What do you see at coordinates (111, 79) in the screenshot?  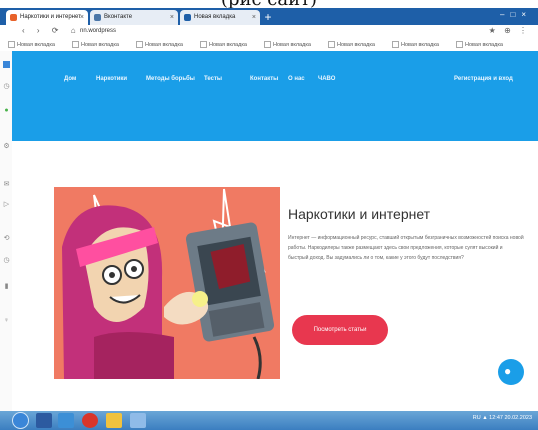 I see `nav-narkotiki: Наркотики` at bounding box center [111, 79].